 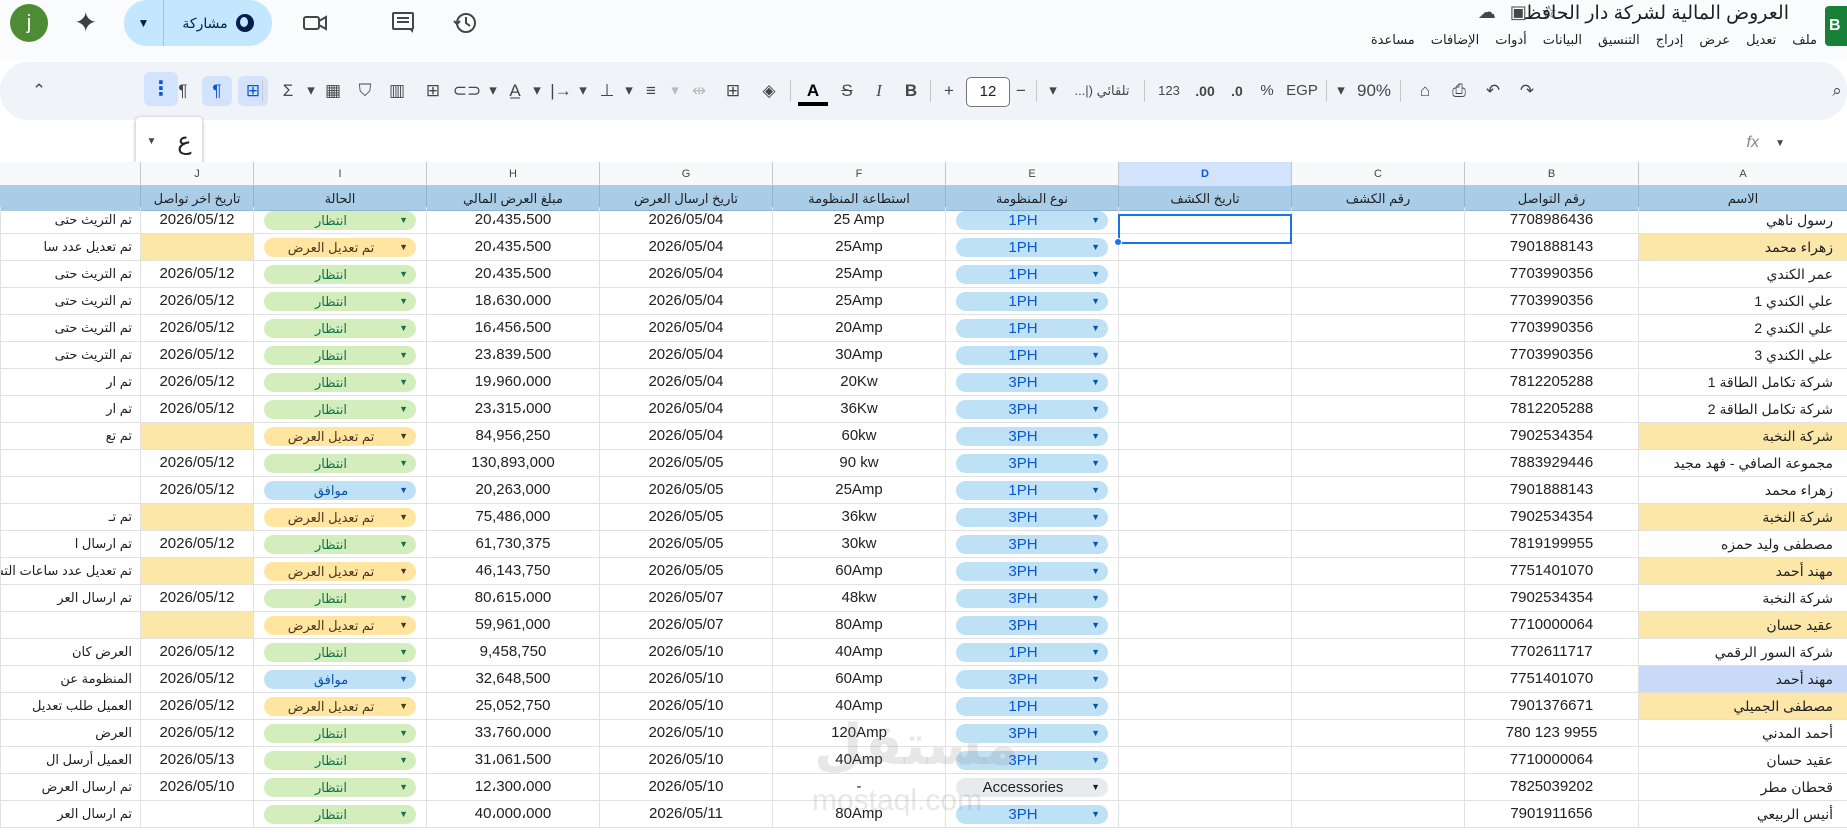 I want to click on system-type-cell: 3PH ▼, so click(x=1031, y=382).